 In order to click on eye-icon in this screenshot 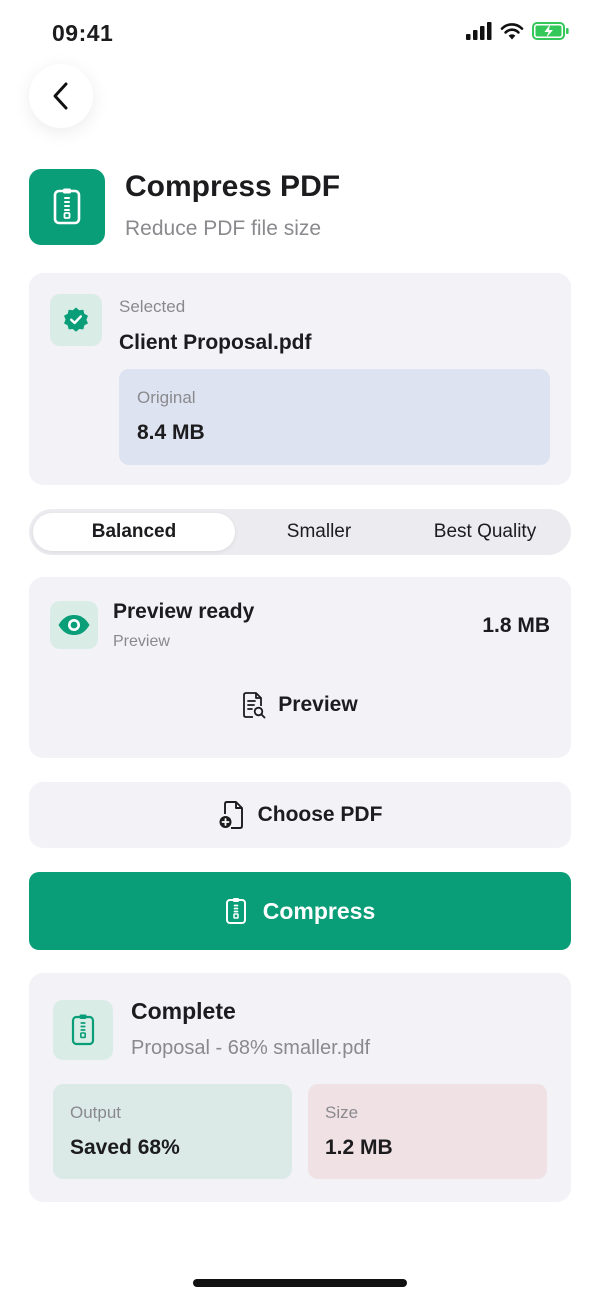, I will do `click(74, 625)`.